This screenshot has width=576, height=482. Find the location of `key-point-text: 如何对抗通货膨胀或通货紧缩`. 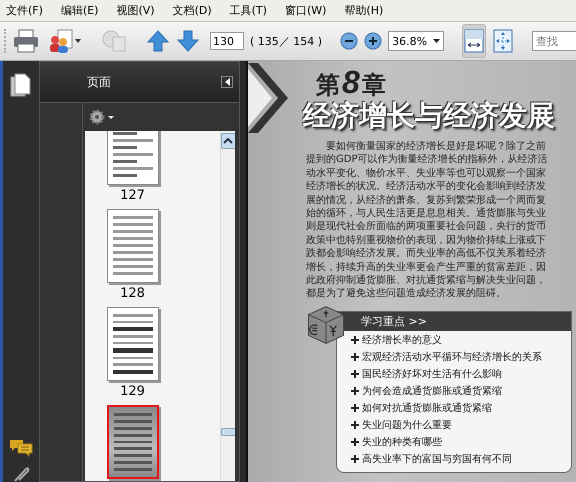

key-point-text: 如何对抗通货膨胀或通货紧缩 is located at coordinates (427, 408).